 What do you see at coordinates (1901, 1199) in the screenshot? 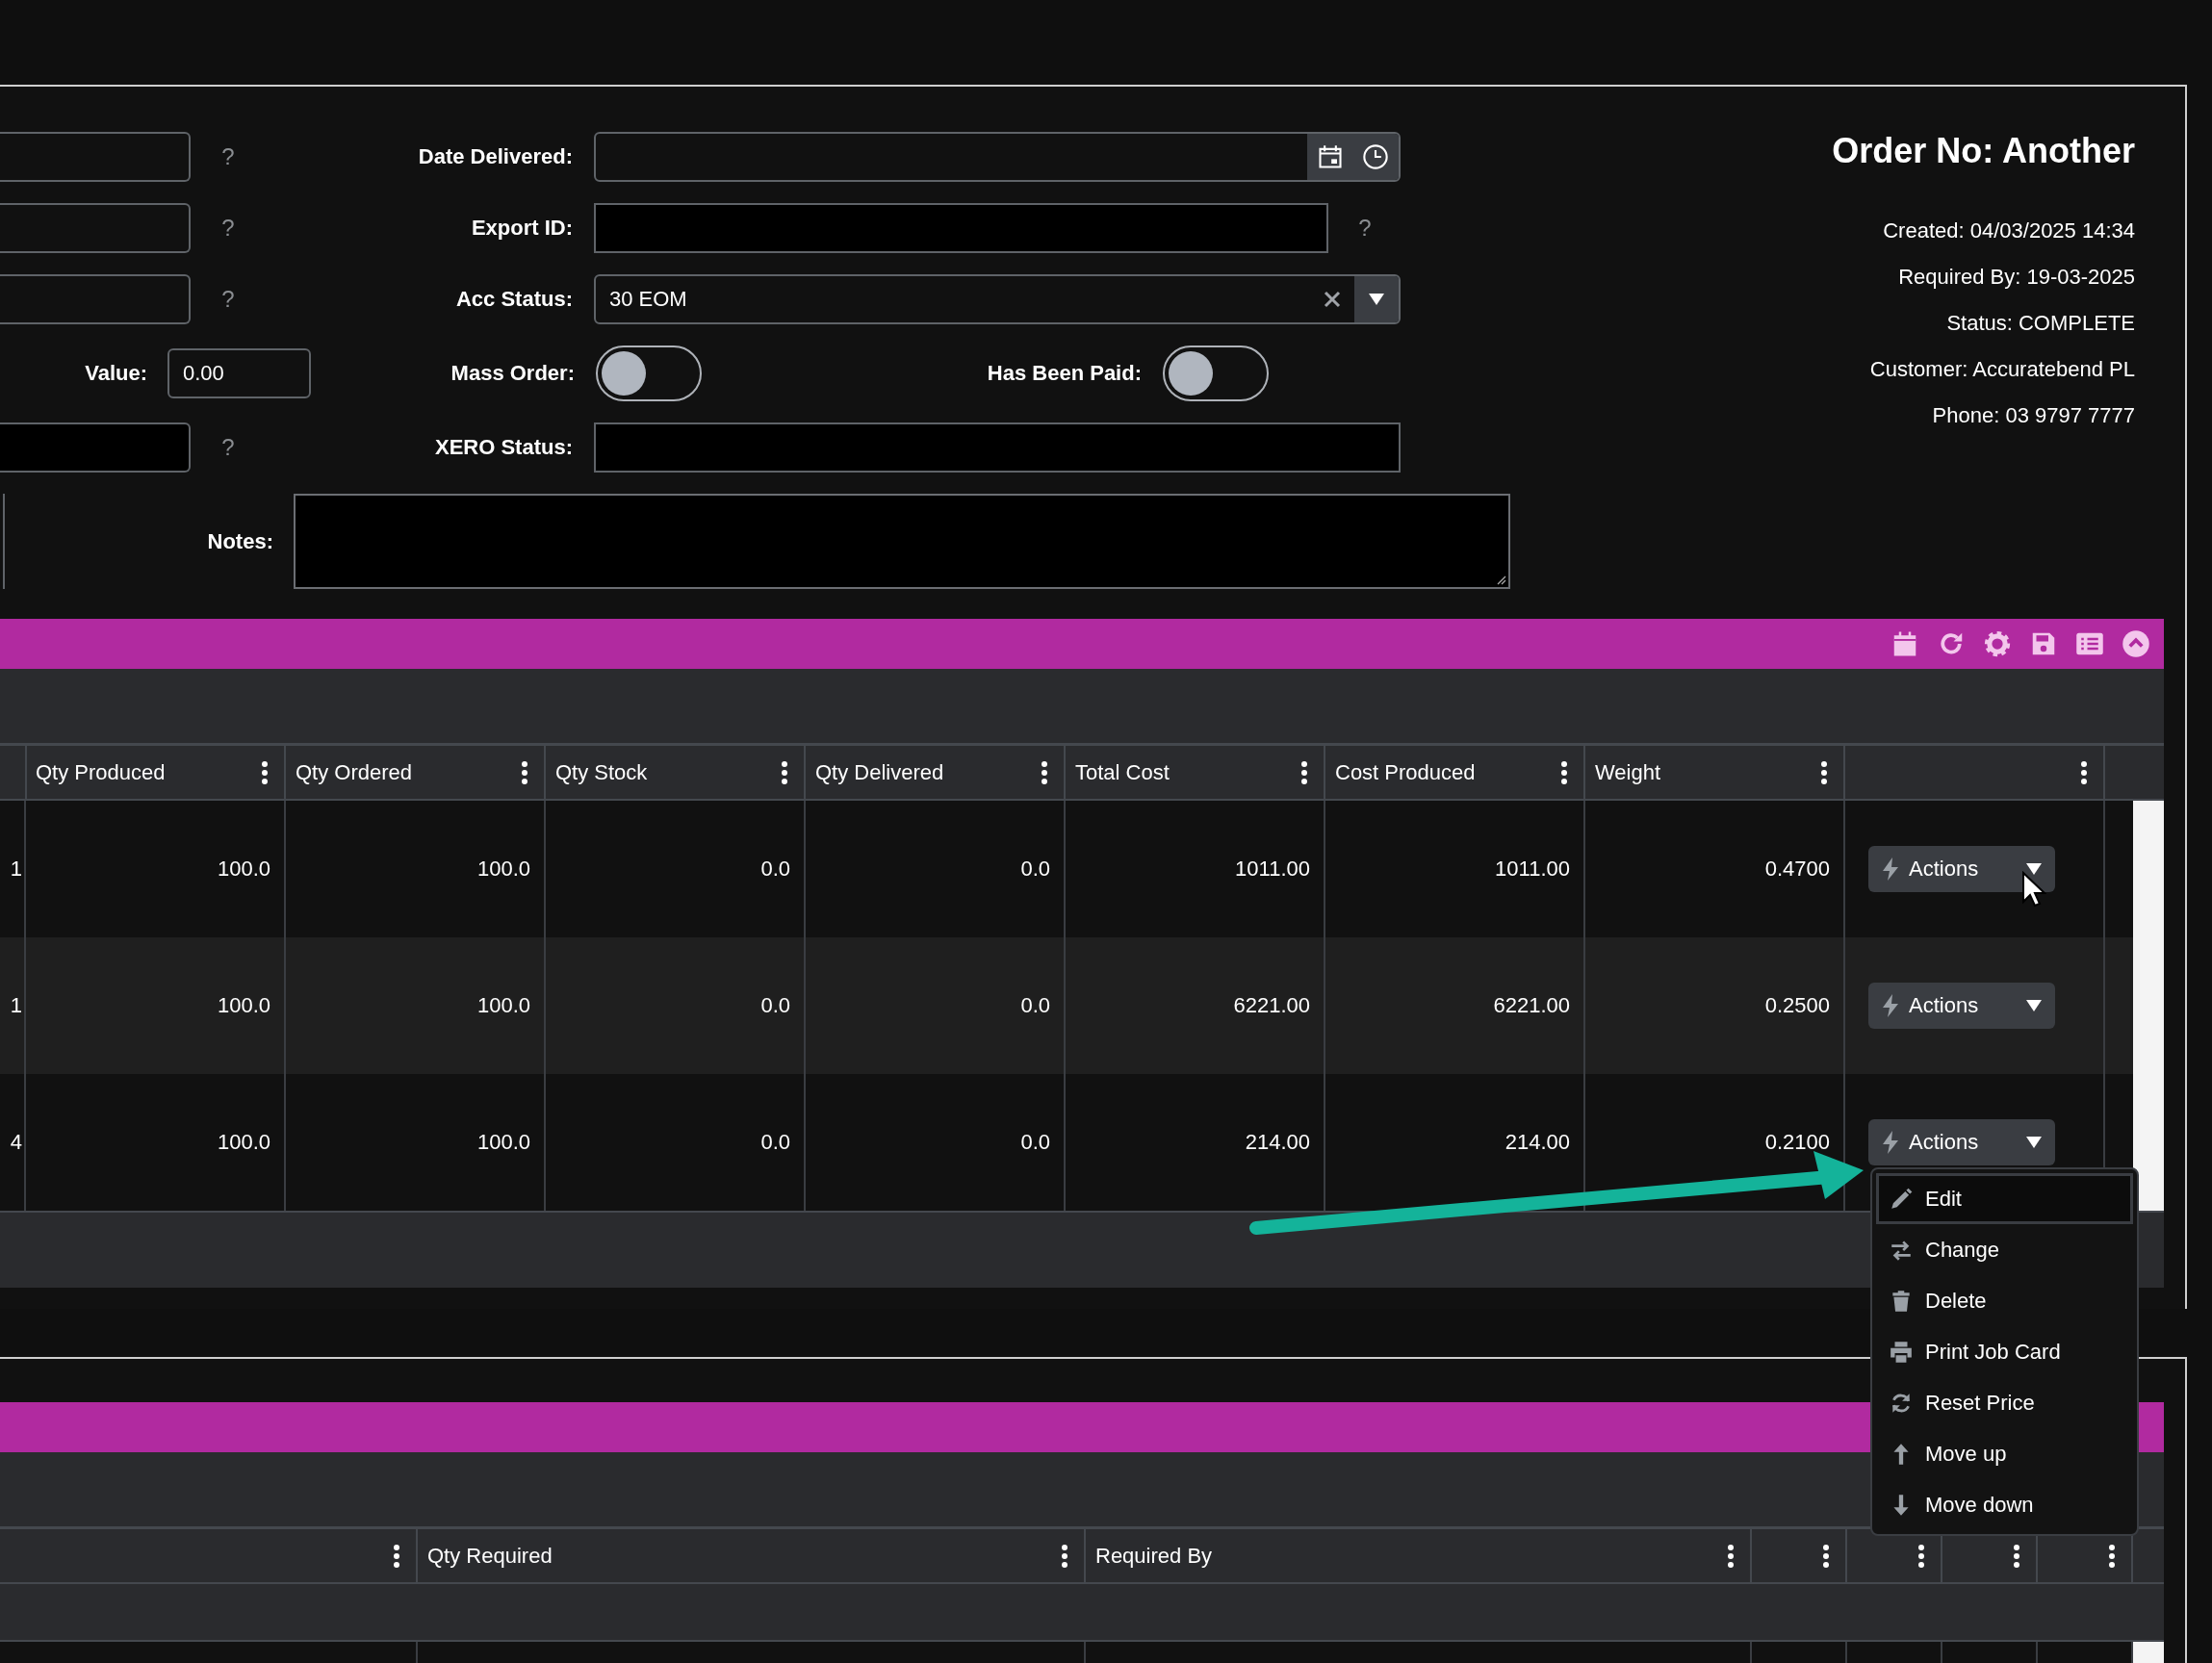
I see `pencil-icon` at bounding box center [1901, 1199].